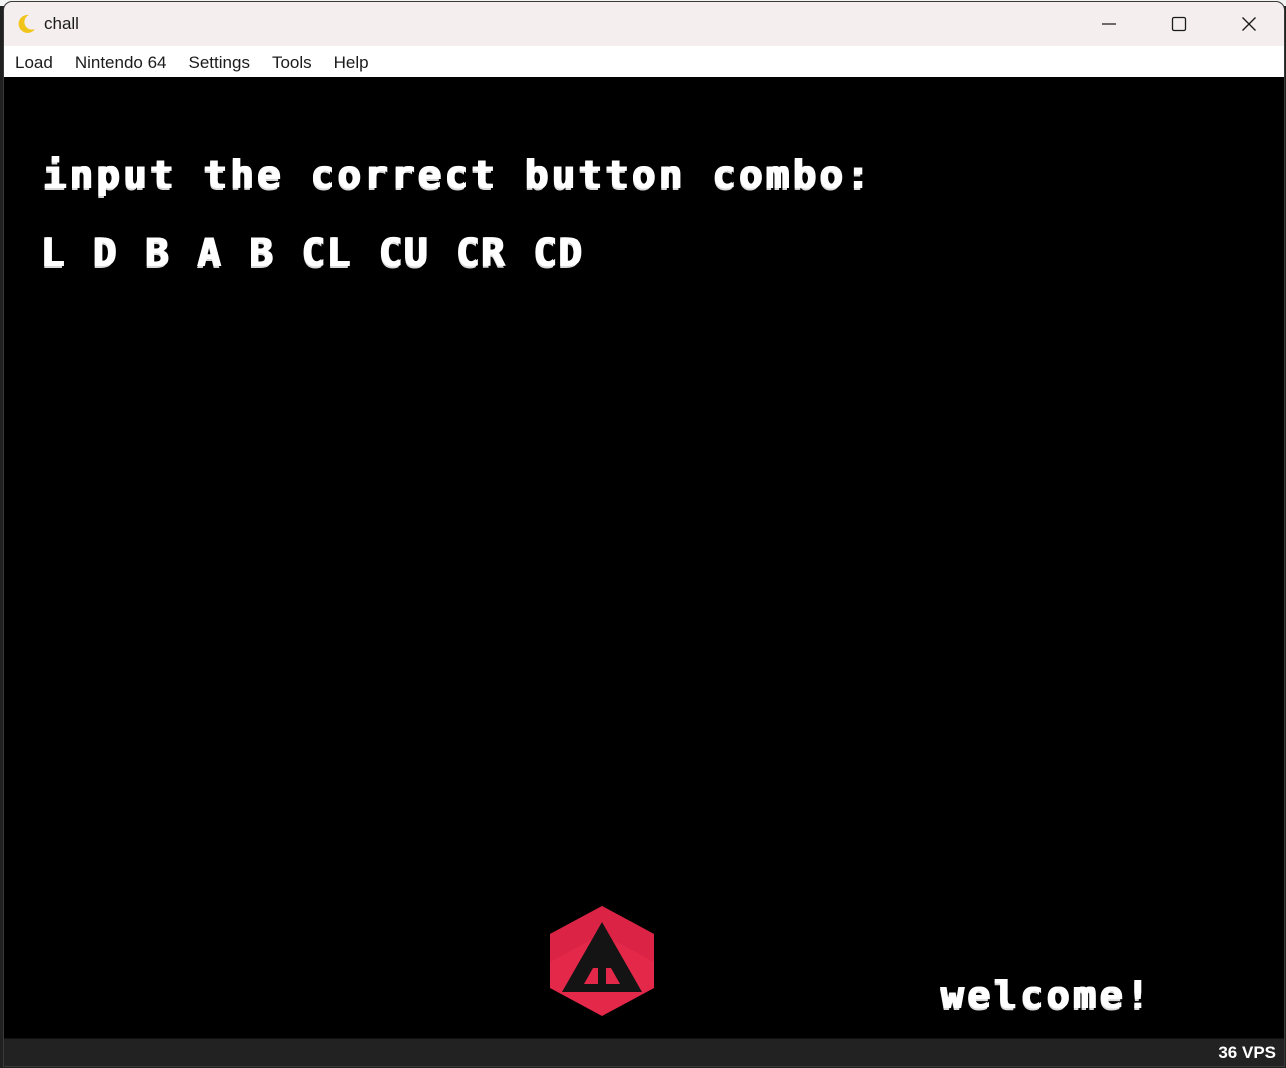 Image resolution: width=1286 pixels, height=1068 pixels. What do you see at coordinates (292, 61) in the screenshot?
I see `menu-tools: Tools` at bounding box center [292, 61].